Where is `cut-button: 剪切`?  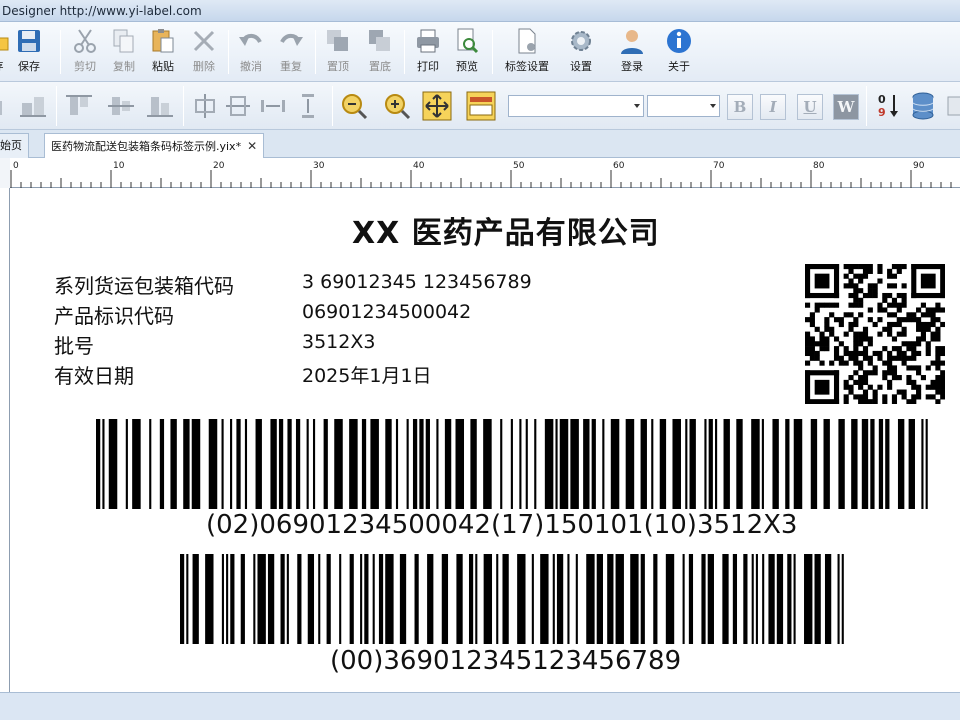 cut-button: 剪切 is located at coordinates (85, 52).